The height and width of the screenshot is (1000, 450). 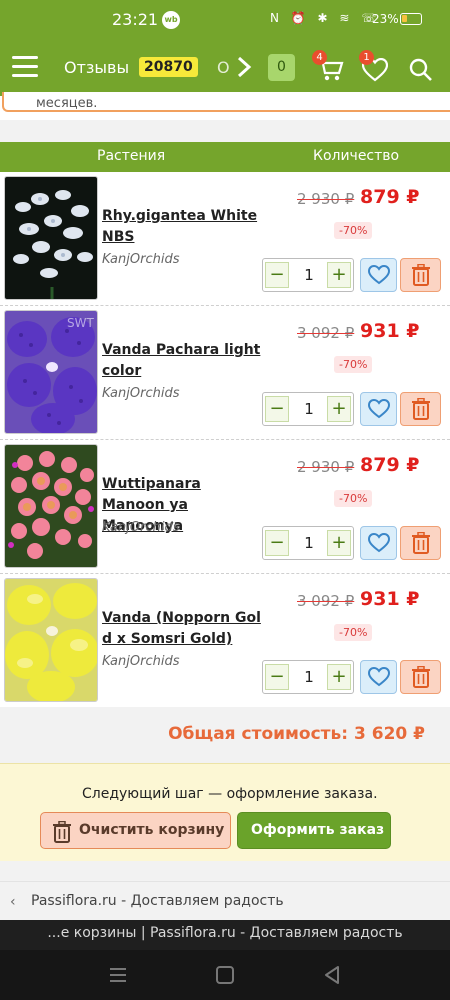 I want to click on current-price: 931 ₽, so click(x=390, y=331).